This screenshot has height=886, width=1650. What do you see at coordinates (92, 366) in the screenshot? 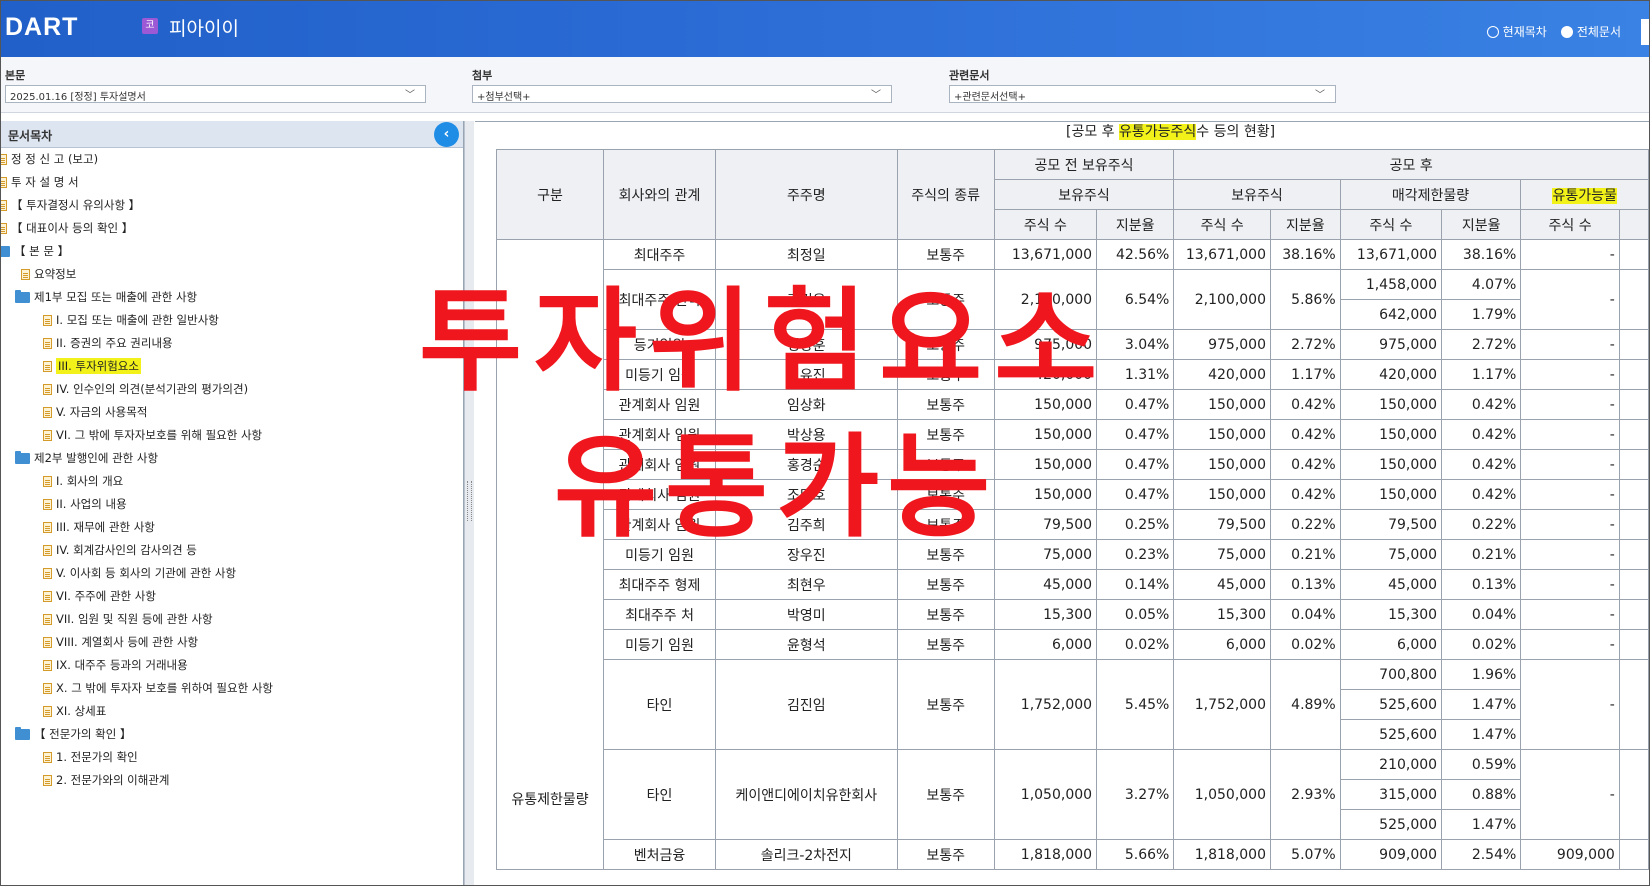
I see `toc-item-selected: III. 투자위험요소` at bounding box center [92, 366].